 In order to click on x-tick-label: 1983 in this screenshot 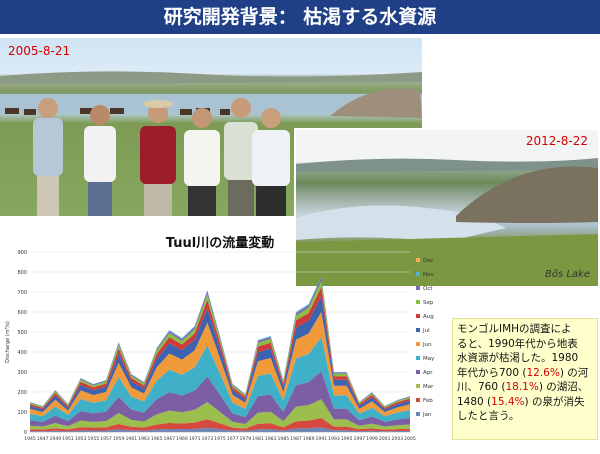, I will do `click(271, 439)`.